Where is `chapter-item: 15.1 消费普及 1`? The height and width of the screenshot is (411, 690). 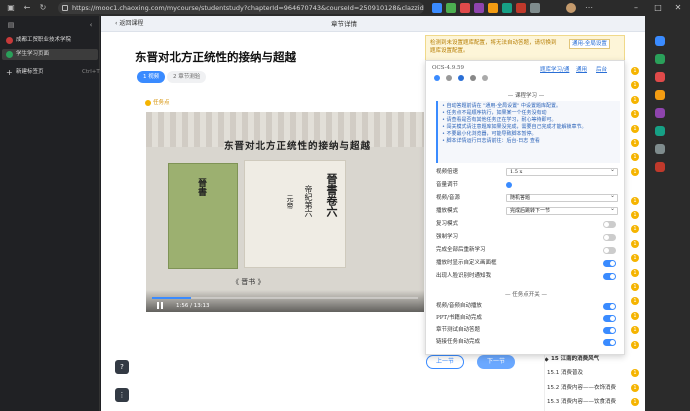 chapter-item: 15.1 消费普及 1 is located at coordinates (595, 373).